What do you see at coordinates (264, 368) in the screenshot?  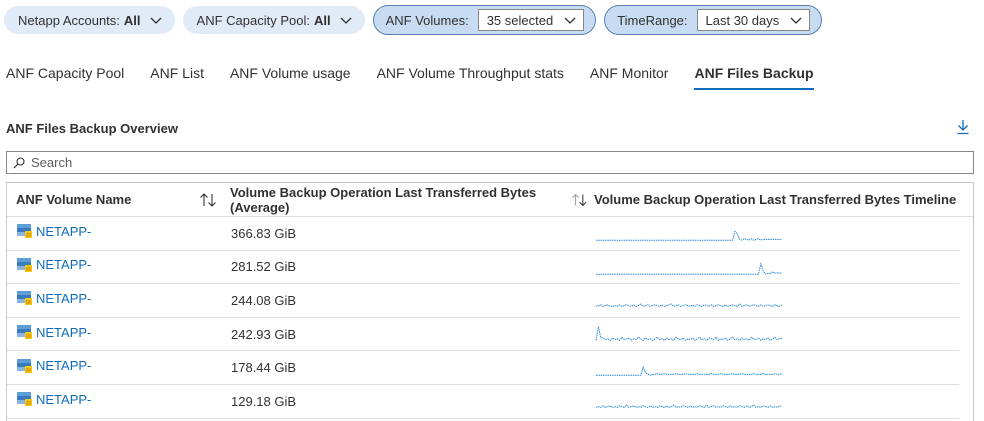 I see `transferred-bytes-cell: 178.44 GiB` at bounding box center [264, 368].